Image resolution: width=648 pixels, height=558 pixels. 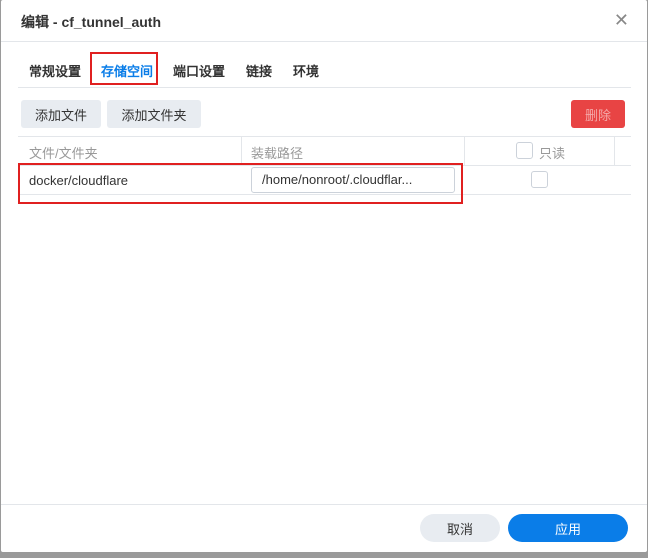 What do you see at coordinates (324, 504) in the screenshot?
I see `footer-divider` at bounding box center [324, 504].